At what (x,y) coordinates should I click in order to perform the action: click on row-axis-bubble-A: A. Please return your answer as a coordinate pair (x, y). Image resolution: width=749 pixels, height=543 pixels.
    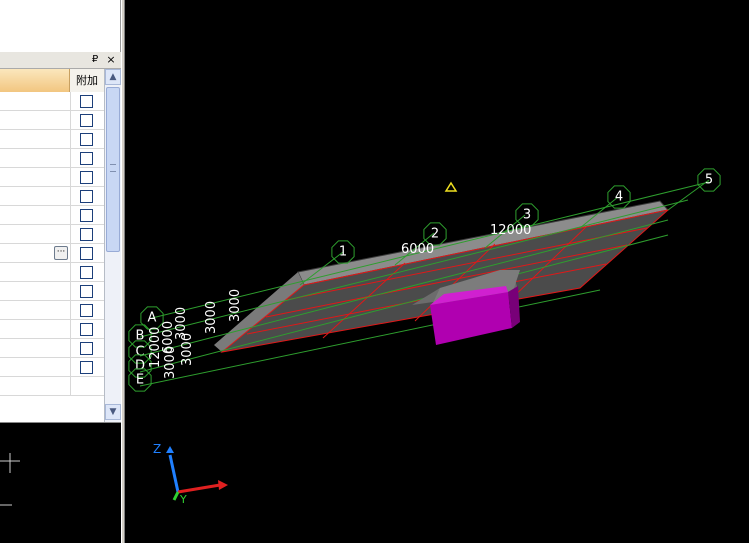
    Looking at the image, I should click on (152, 318).